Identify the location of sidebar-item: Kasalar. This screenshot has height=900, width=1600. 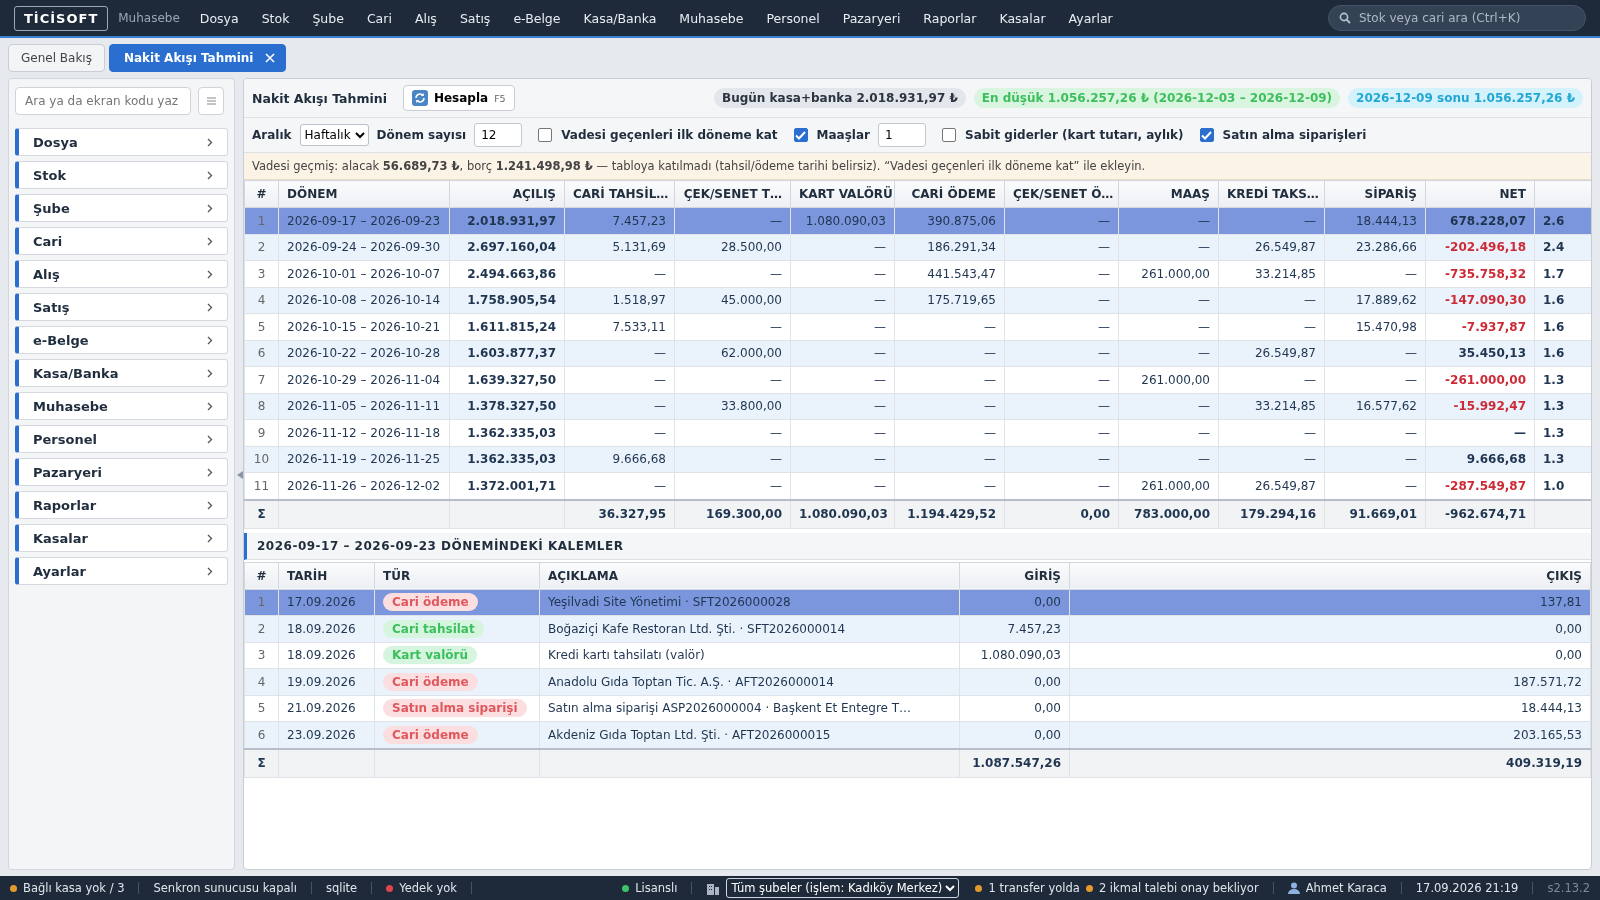
(121, 538).